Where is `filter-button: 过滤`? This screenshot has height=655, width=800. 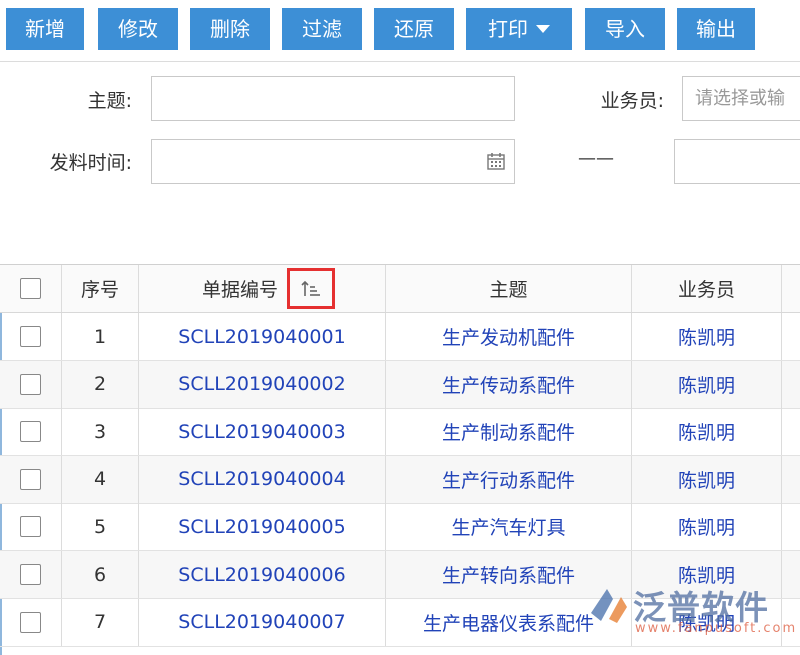
filter-button: 过滤 is located at coordinates (322, 29).